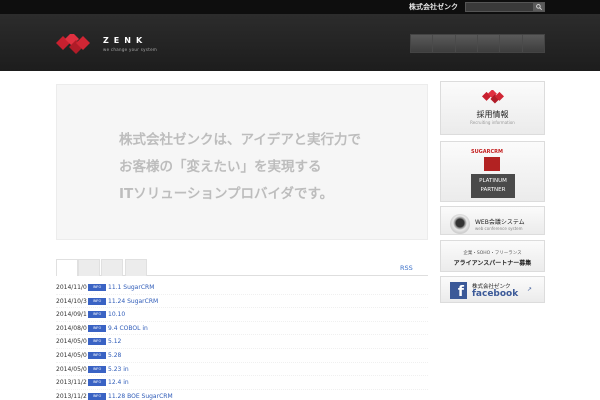 Image resolution: width=600 pixels, height=400 pixels. What do you see at coordinates (118, 382) in the screenshot?
I see `news-title-link: 12.4 in` at bounding box center [118, 382].